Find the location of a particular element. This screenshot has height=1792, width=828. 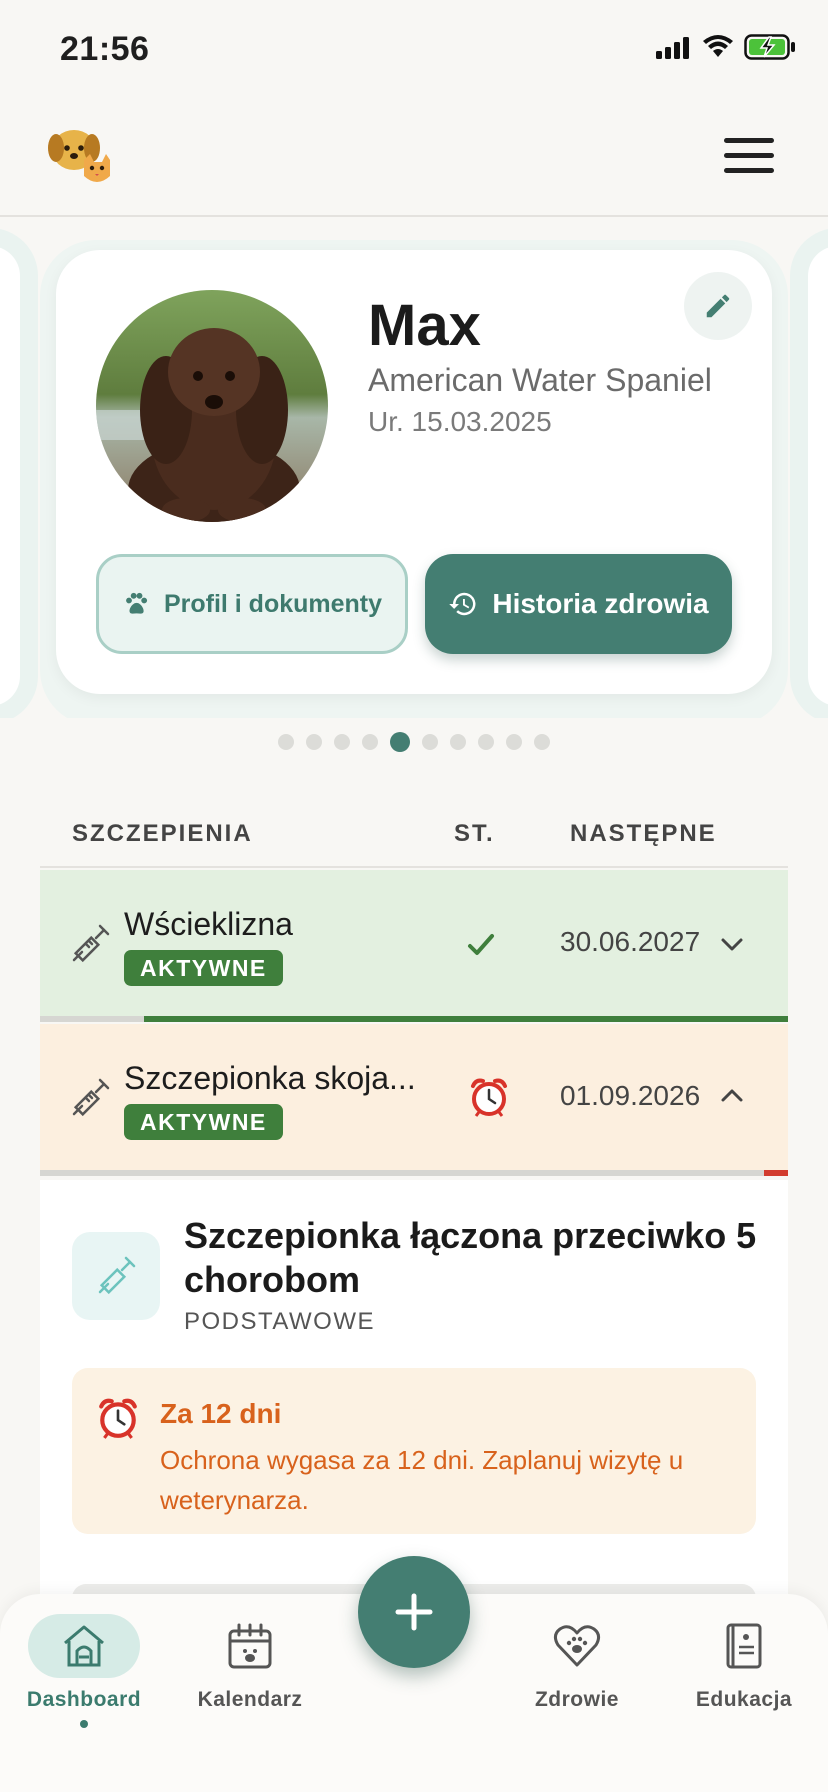

profile-documents-label: Profil i dokumenty is located at coordinates (273, 603).